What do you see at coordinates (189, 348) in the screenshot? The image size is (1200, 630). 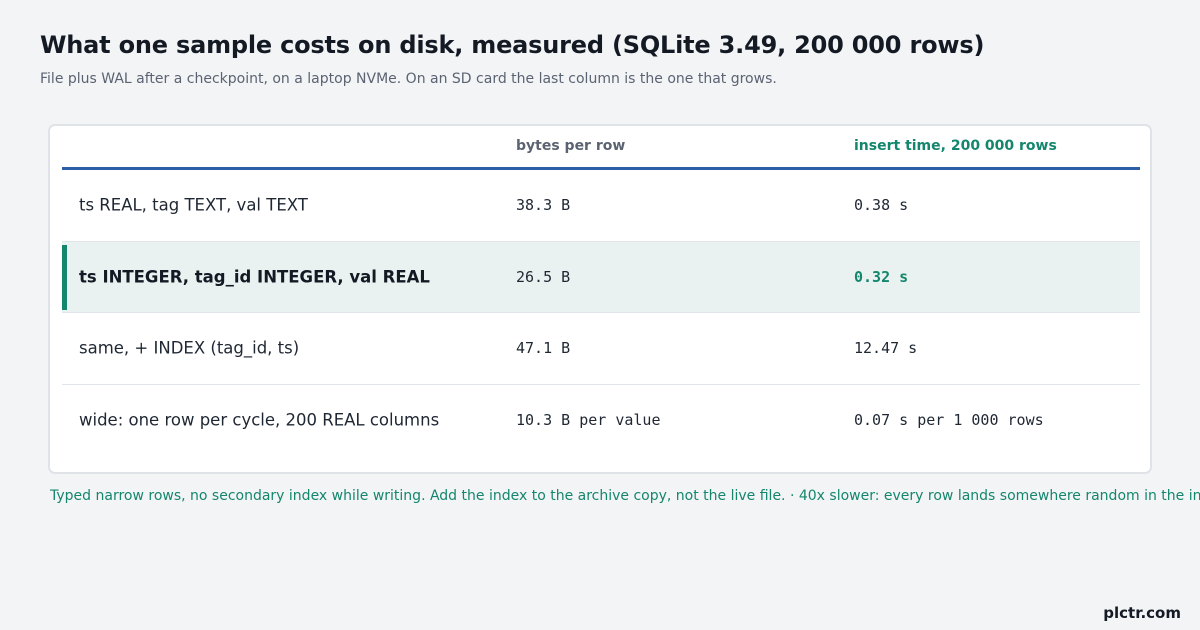 I see `schema-cell: same, + INDEX (tag_id, ts)` at bounding box center [189, 348].